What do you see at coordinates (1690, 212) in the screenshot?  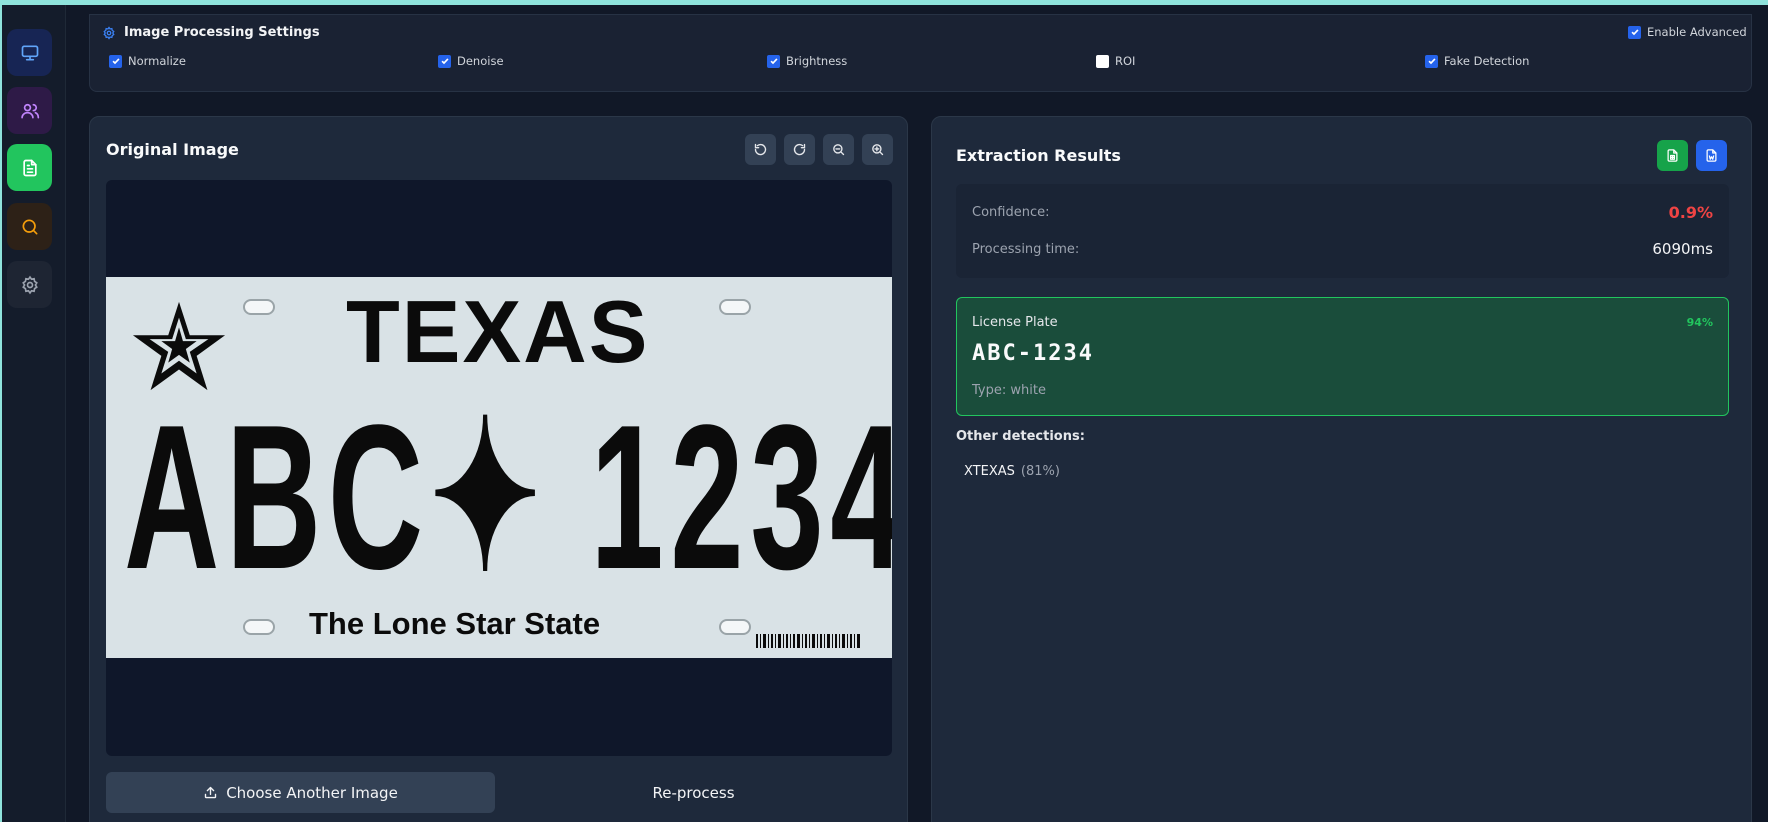 I see `confidence-value: 0.9%` at bounding box center [1690, 212].